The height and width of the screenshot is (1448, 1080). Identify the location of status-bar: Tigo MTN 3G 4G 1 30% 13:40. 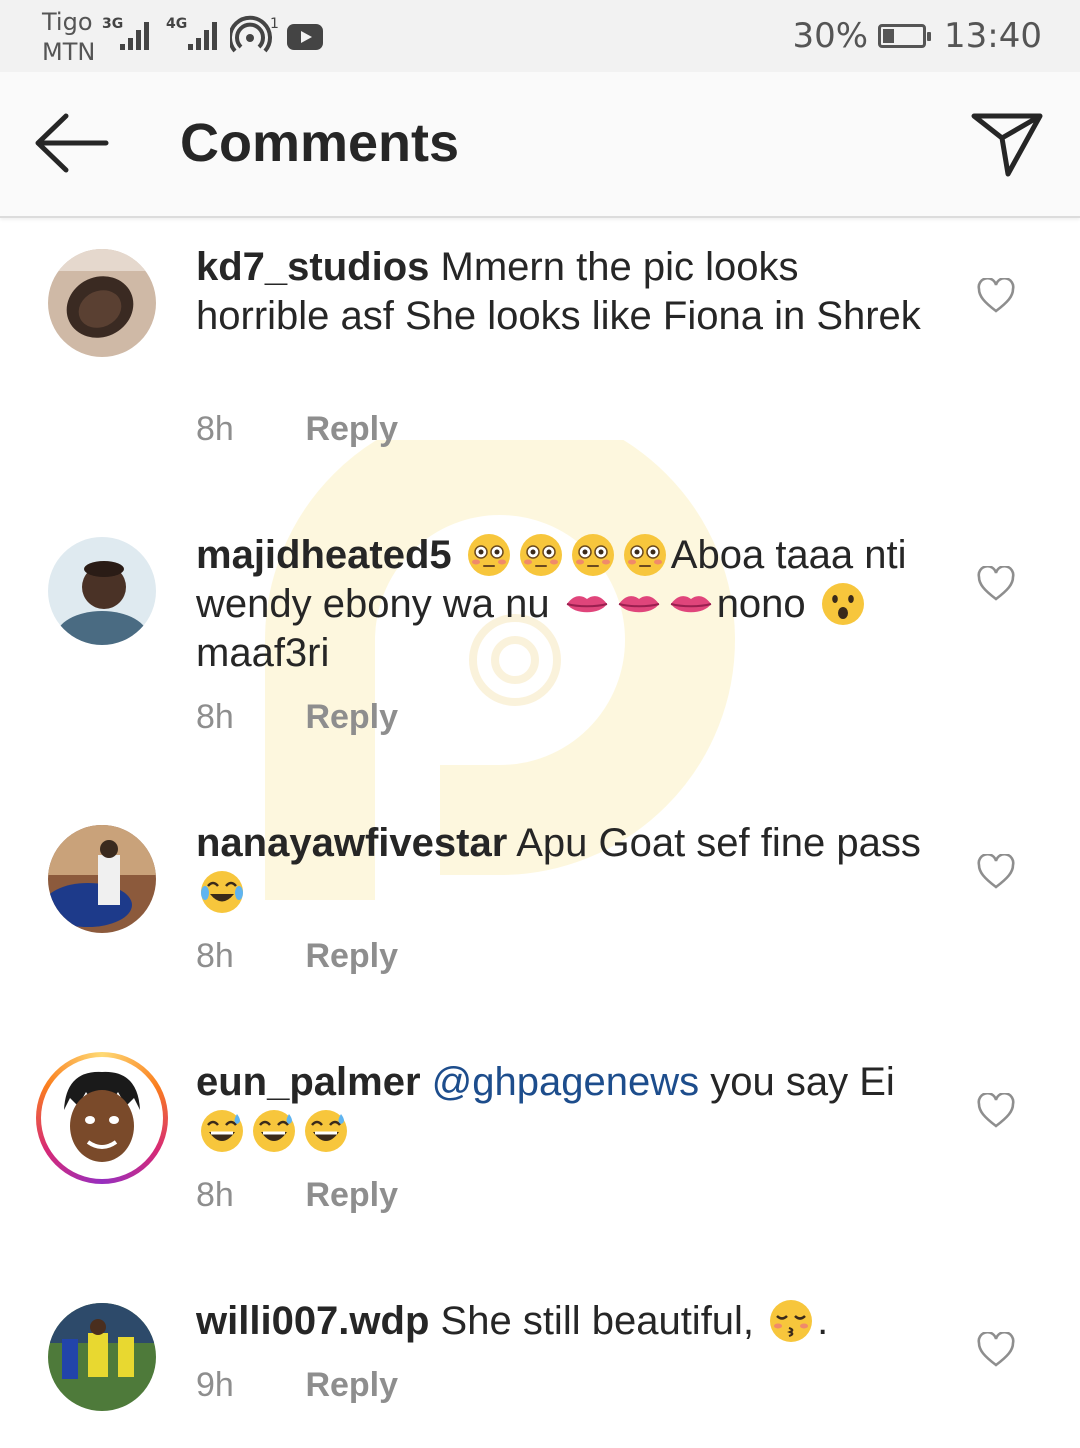
(540, 36).